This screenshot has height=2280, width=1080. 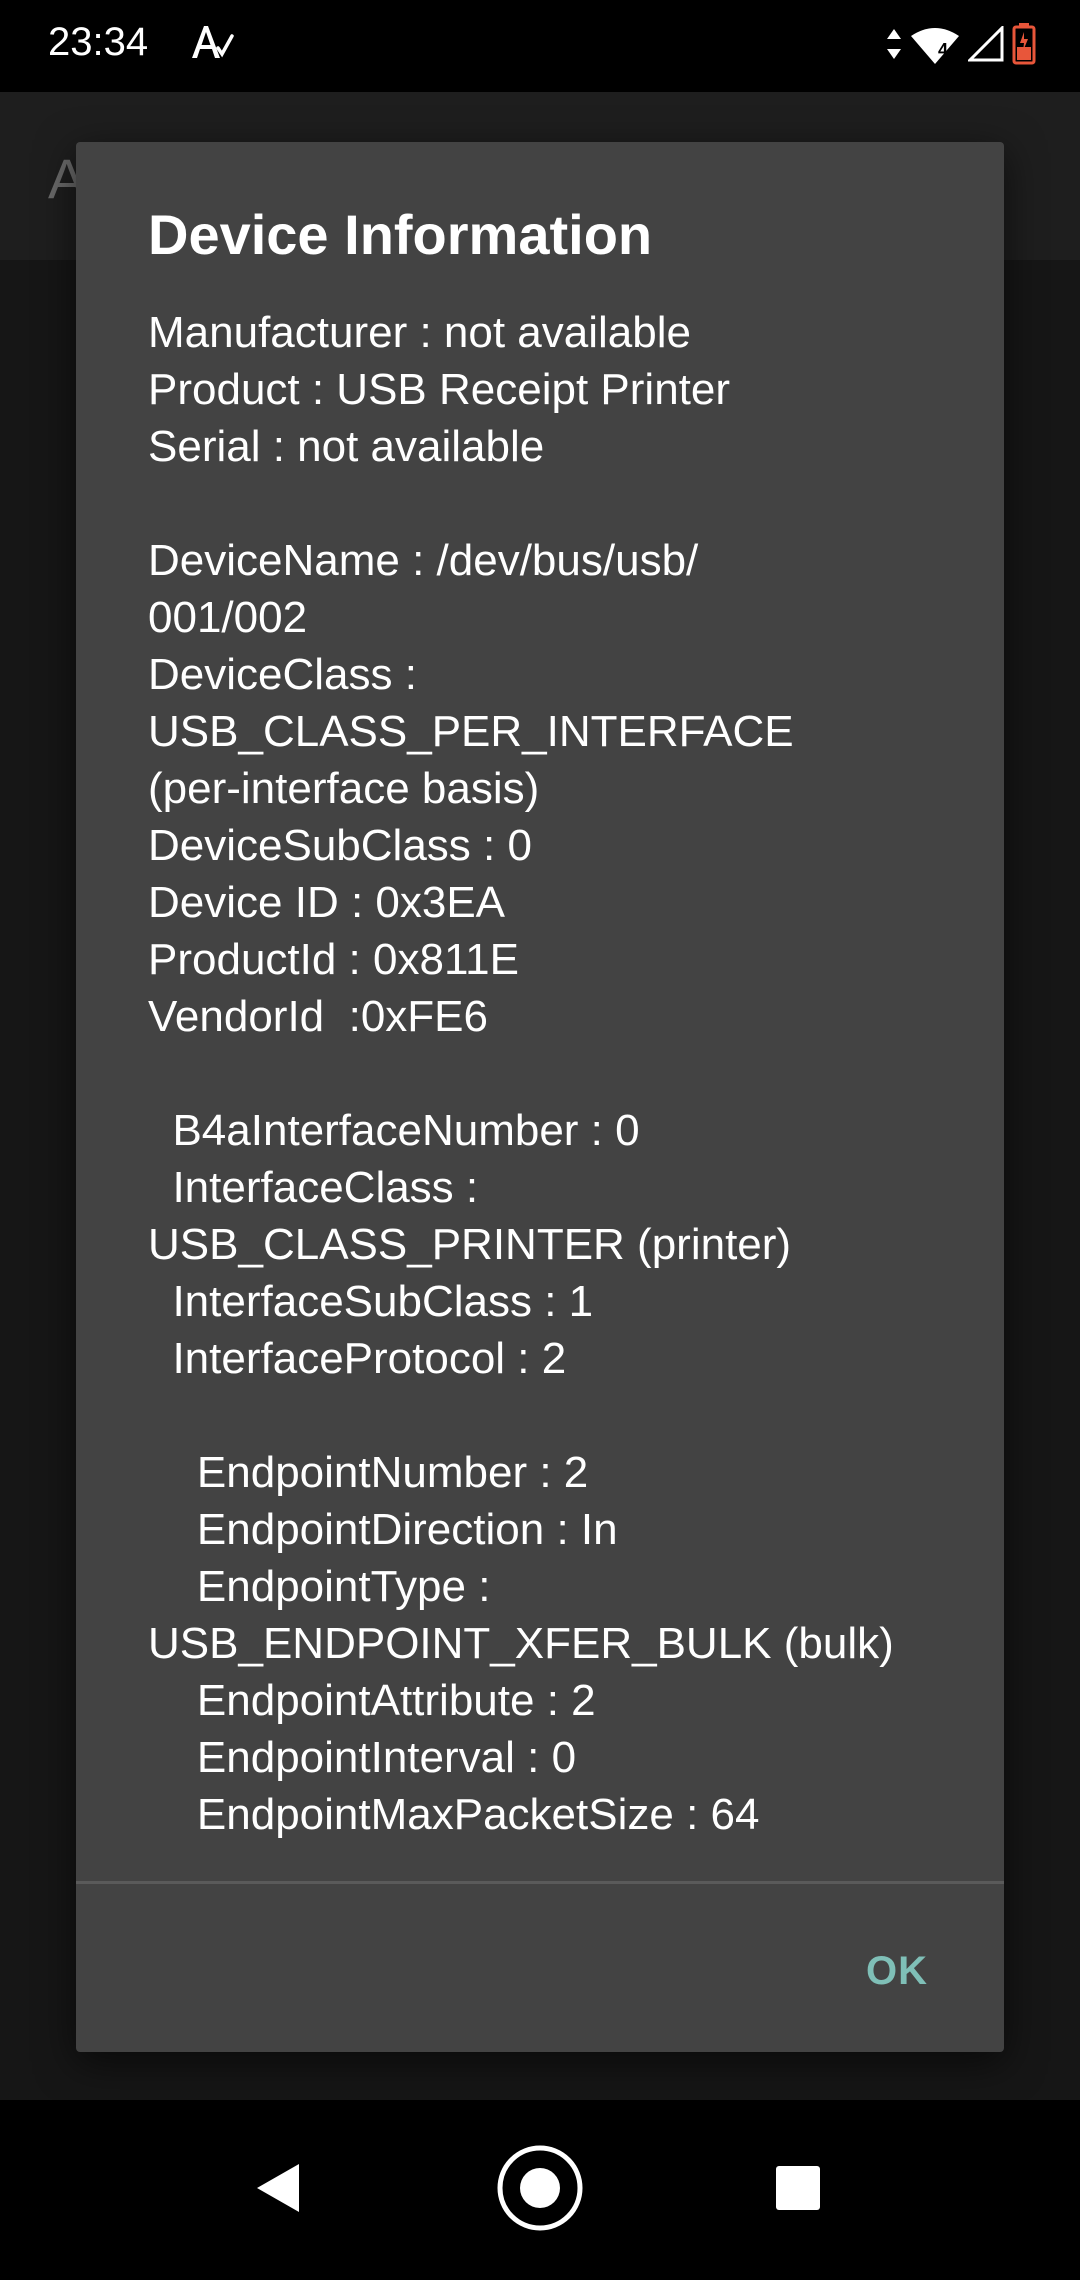 What do you see at coordinates (935, 46) in the screenshot?
I see `wifi-icon: 4` at bounding box center [935, 46].